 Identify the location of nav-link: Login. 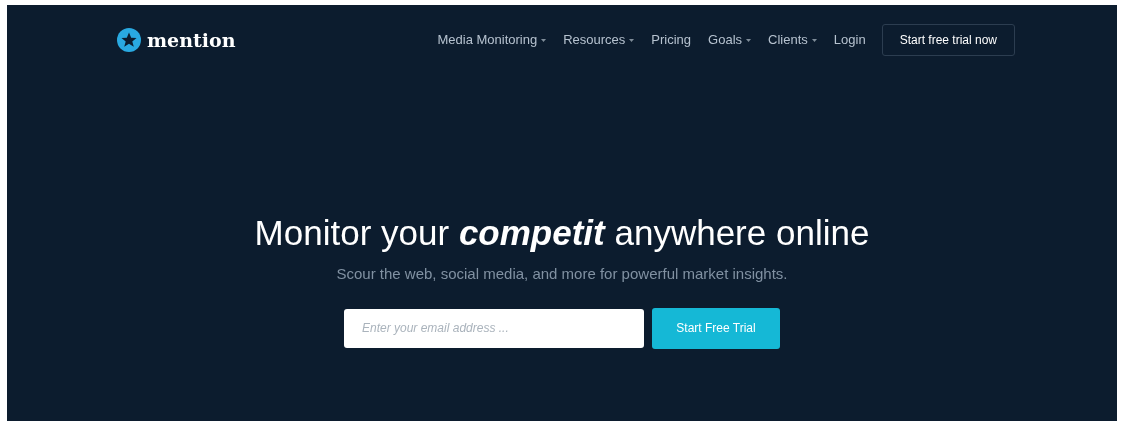
(849, 40).